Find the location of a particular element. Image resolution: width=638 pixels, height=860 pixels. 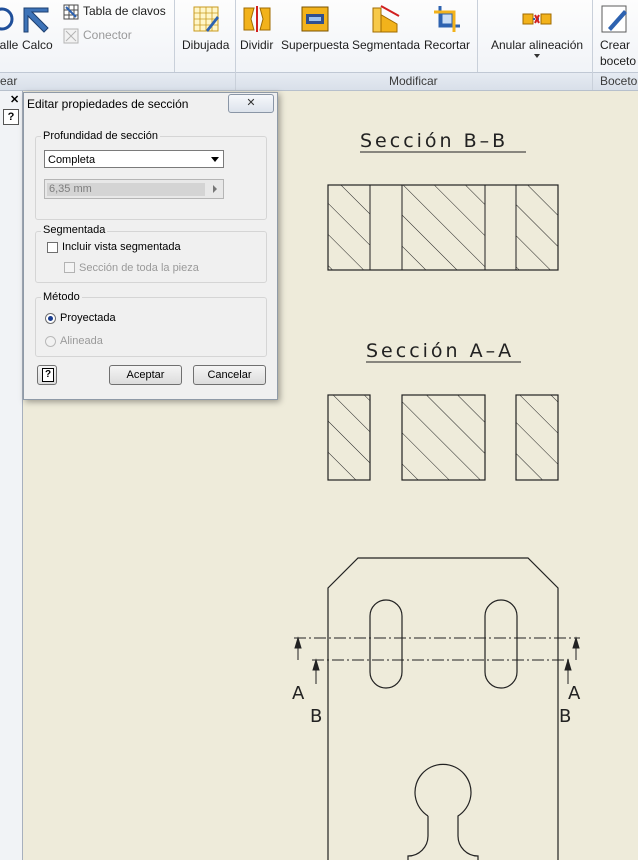

crear-boceto-button: Crear is located at coordinates (615, 28).